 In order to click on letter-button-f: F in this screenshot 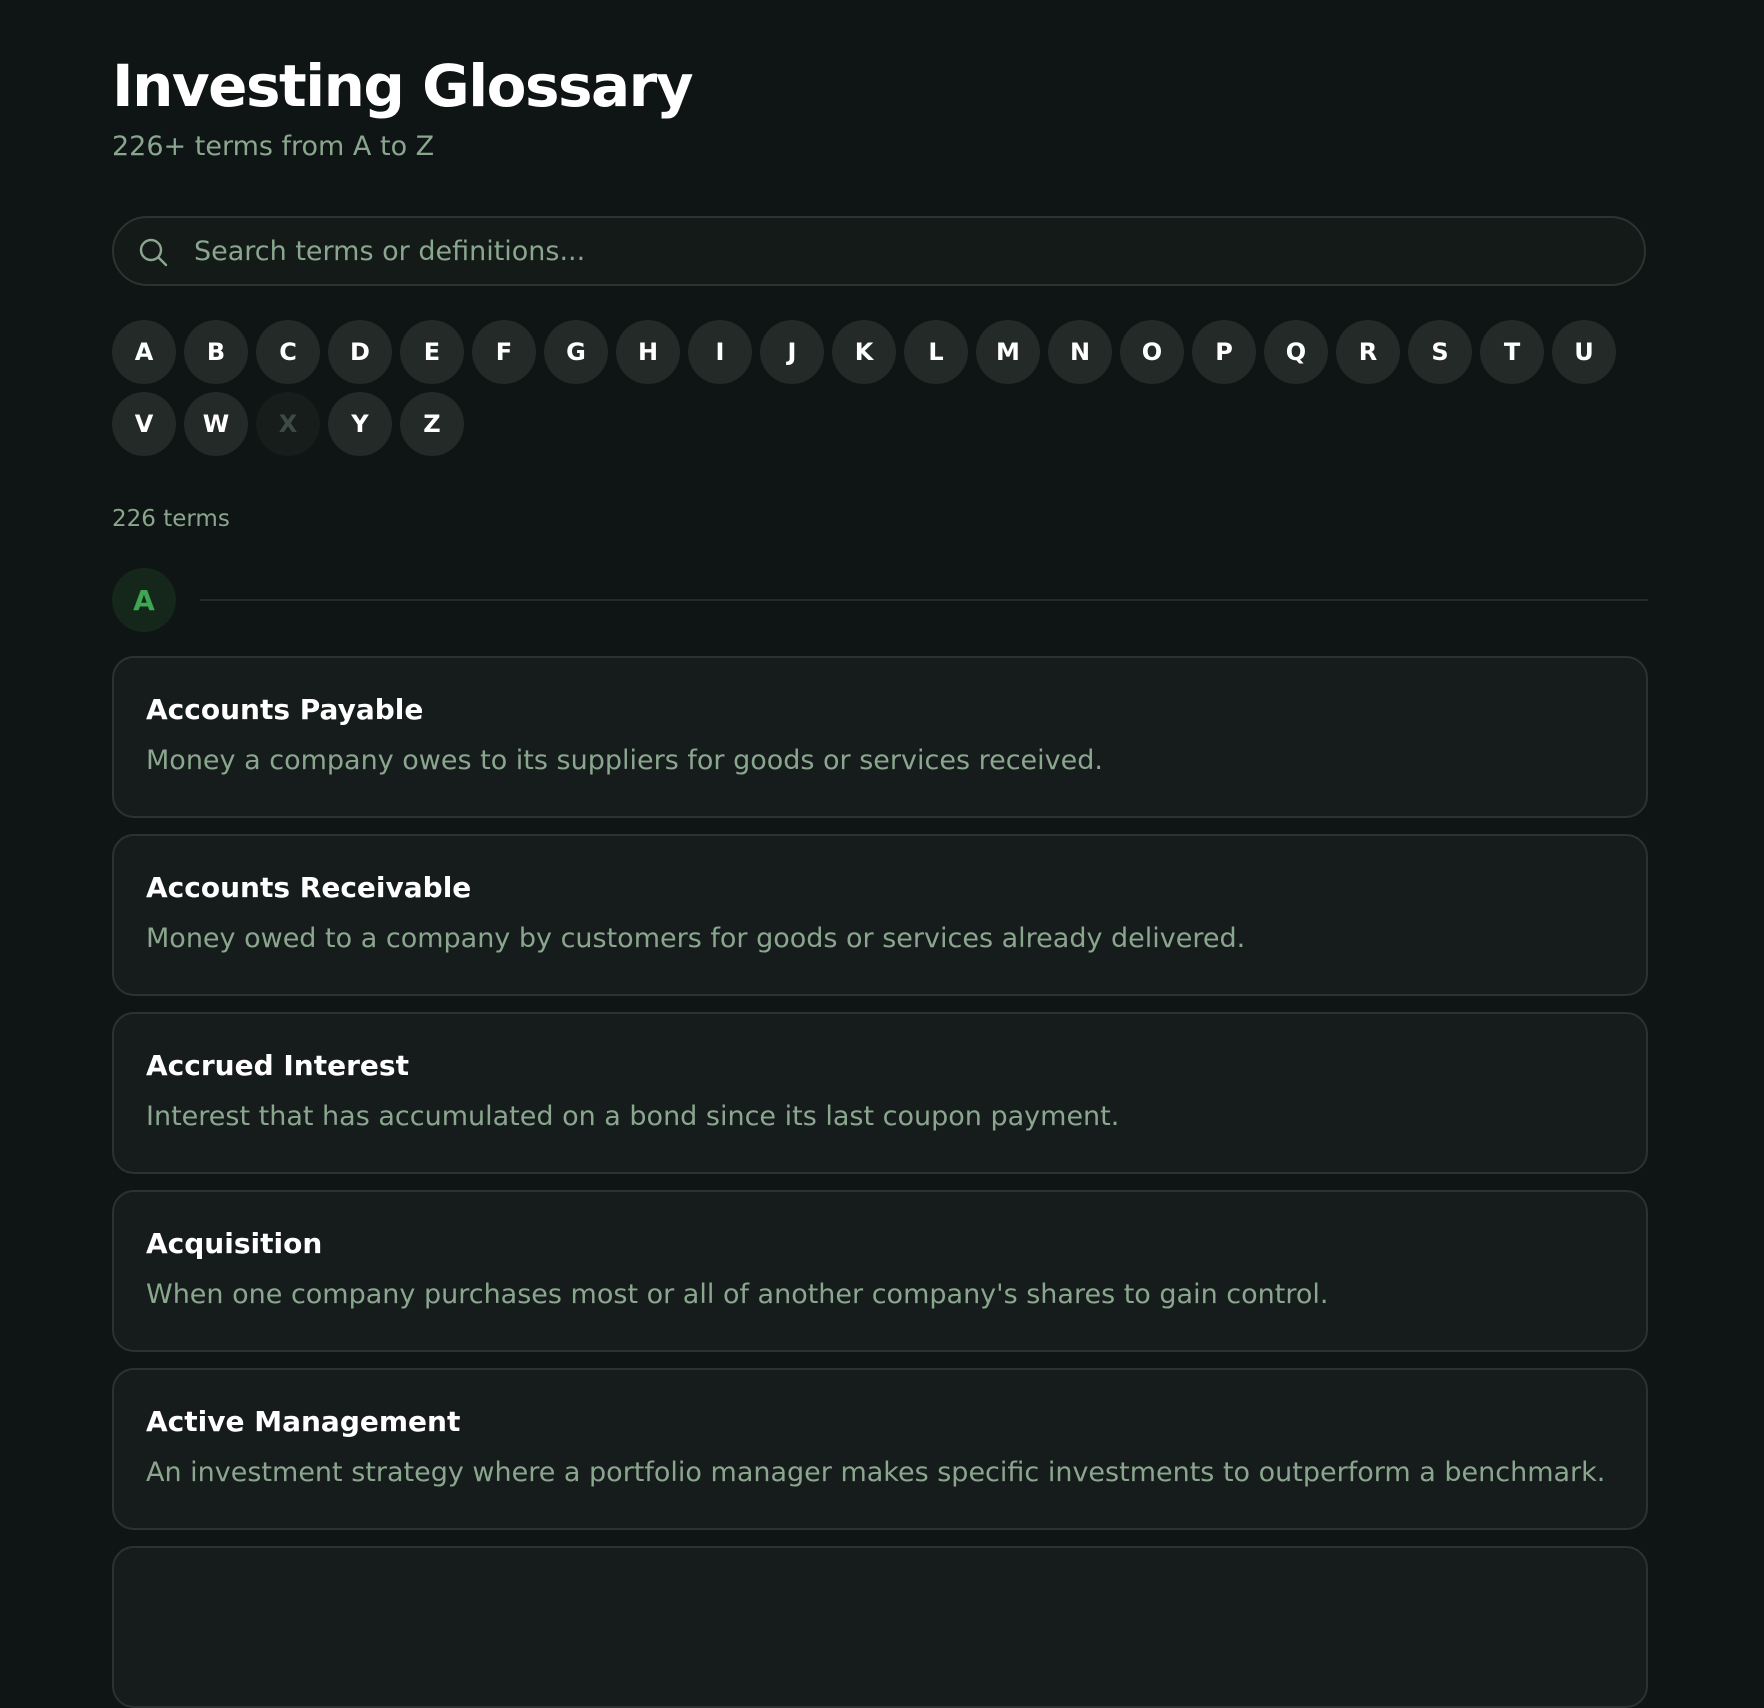, I will do `click(504, 352)`.